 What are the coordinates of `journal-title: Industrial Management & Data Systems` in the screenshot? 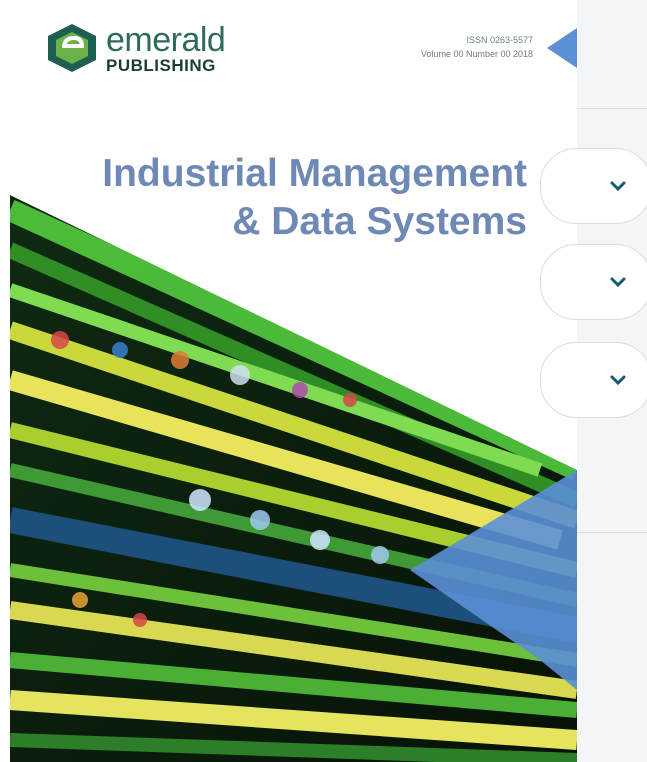 It's located at (314, 198).